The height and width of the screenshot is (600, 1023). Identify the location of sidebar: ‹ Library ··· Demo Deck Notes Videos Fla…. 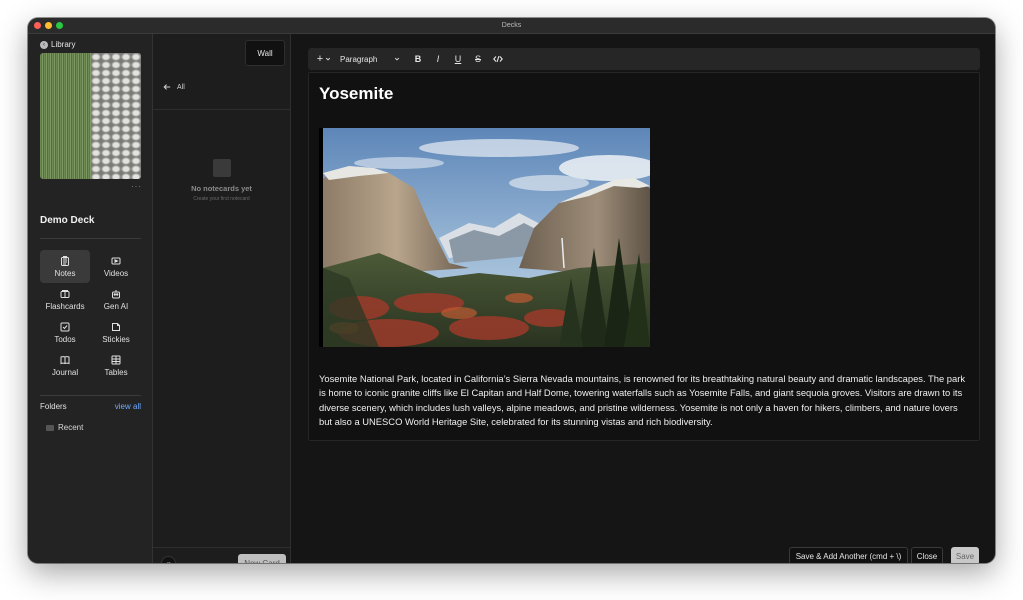
(90, 298).